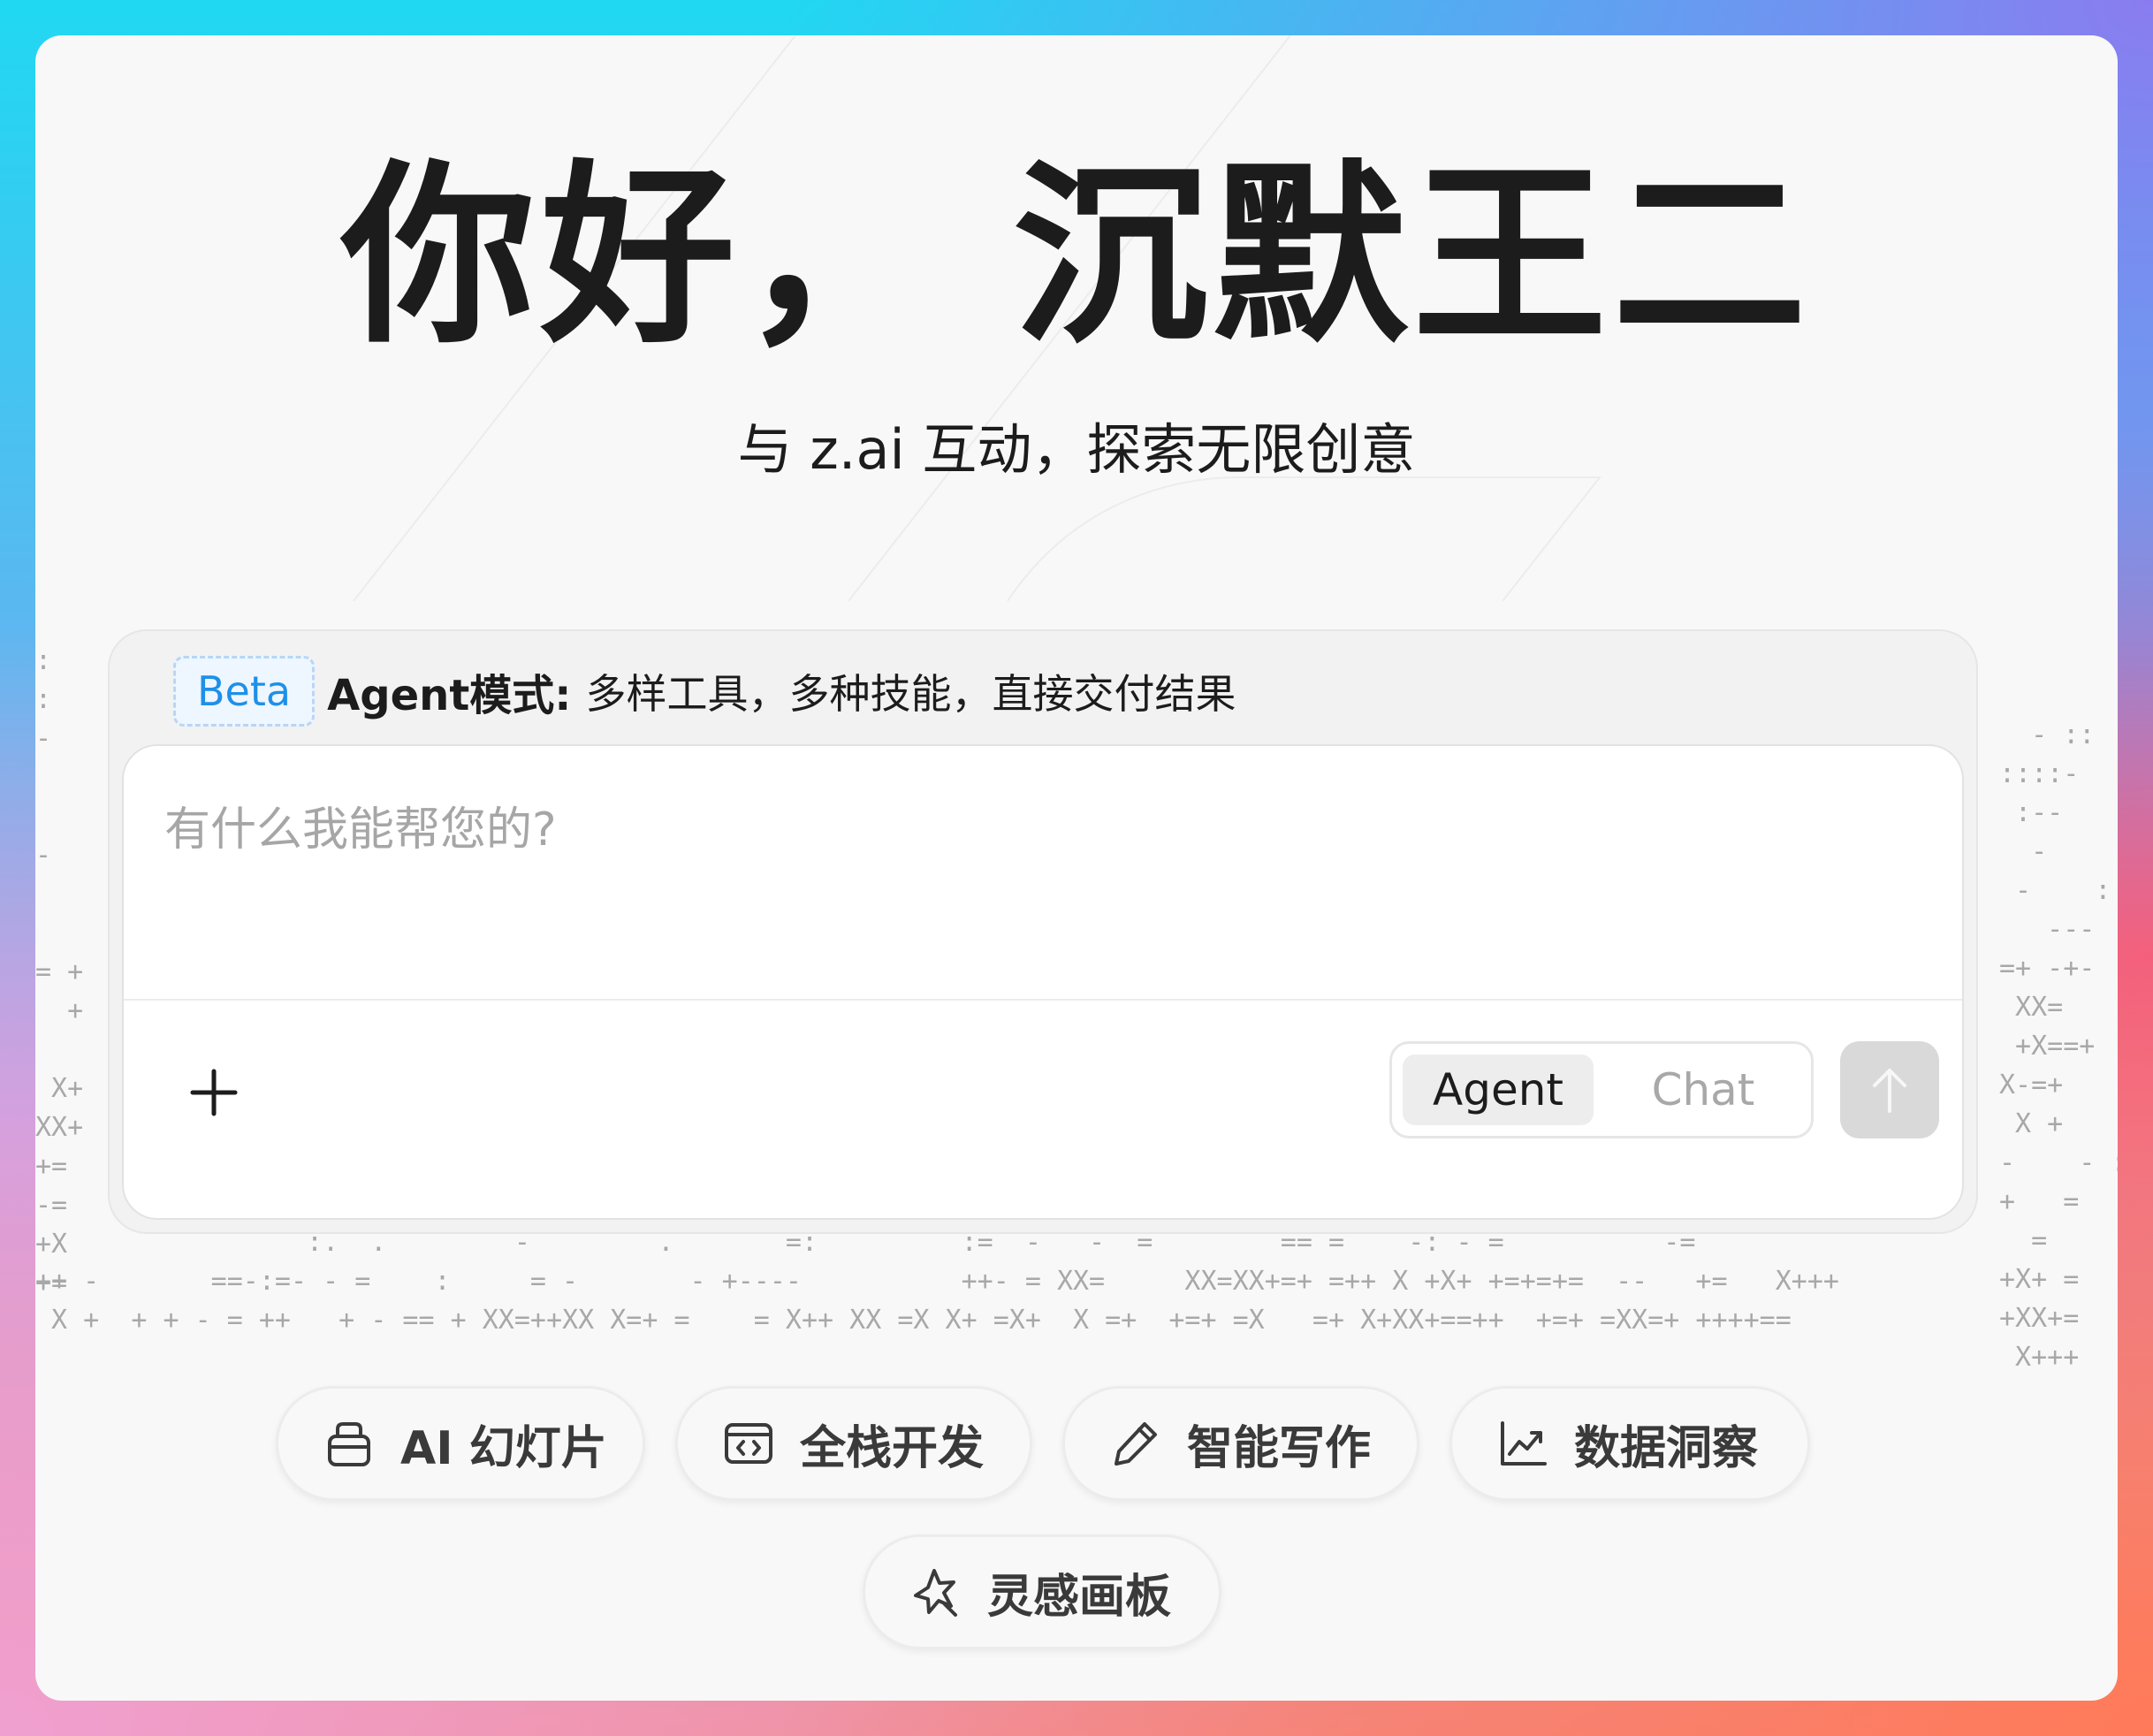 The width and height of the screenshot is (2153, 1736). I want to click on plus-icon, so click(214, 1093).